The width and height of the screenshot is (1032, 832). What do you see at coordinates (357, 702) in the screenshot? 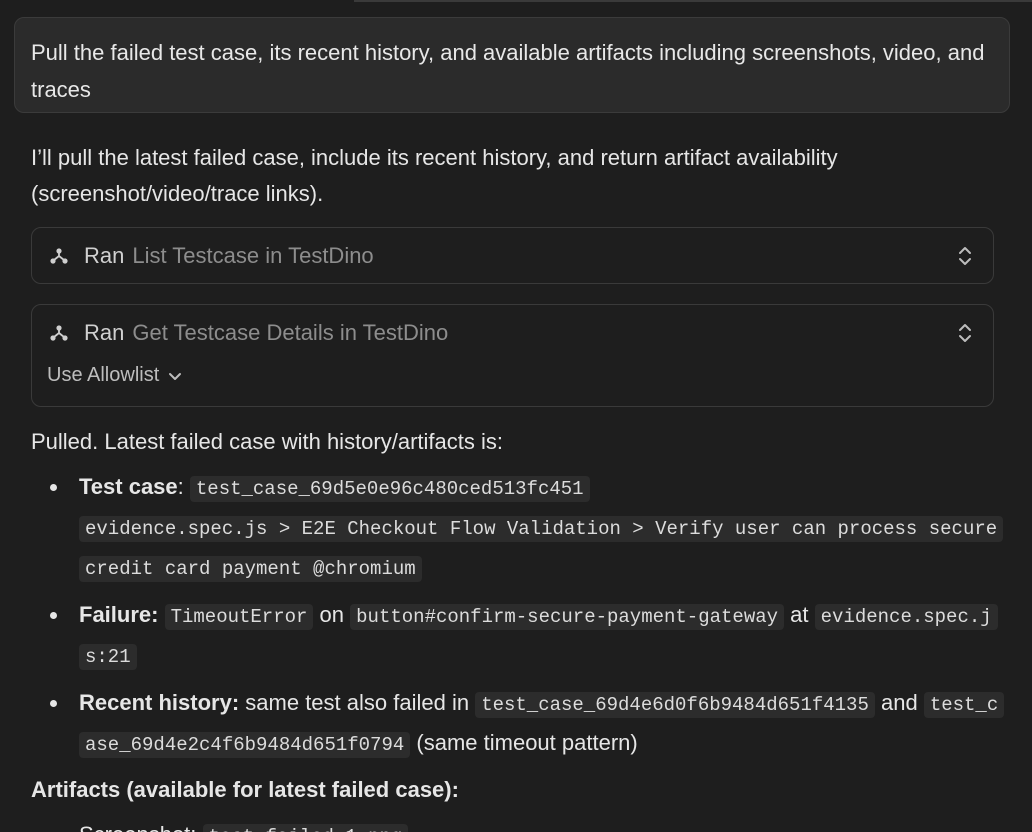
I see `history-text: same test also failed in` at bounding box center [357, 702].